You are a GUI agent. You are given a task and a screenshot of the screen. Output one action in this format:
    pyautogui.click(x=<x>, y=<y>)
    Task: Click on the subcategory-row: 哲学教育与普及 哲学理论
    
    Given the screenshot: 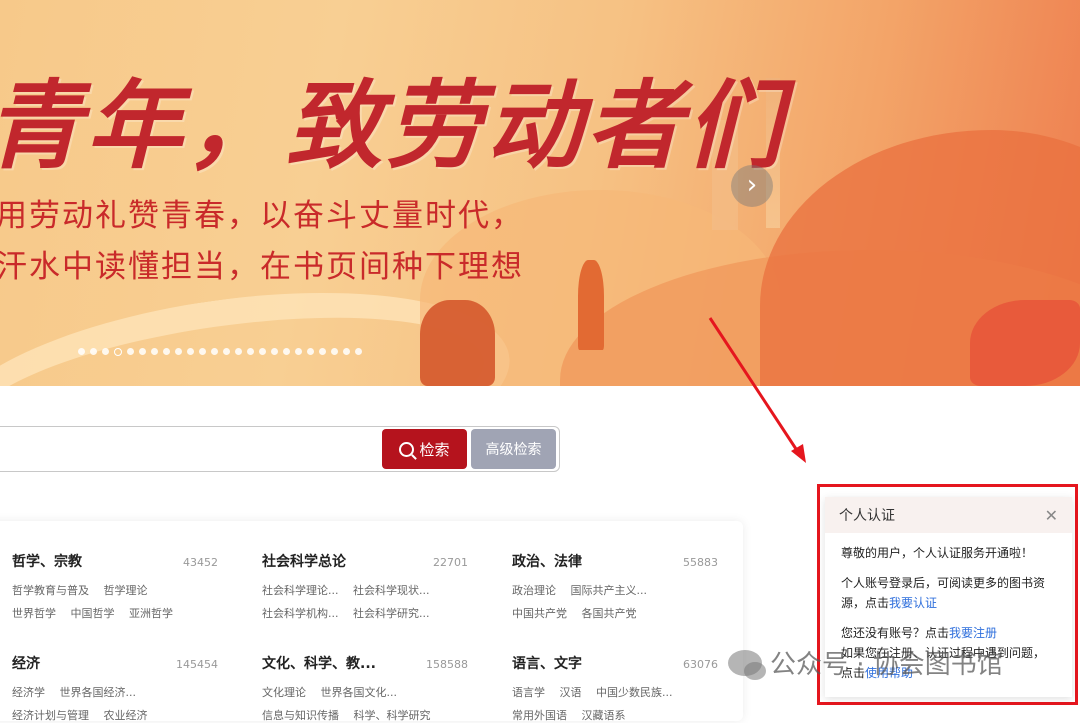 What is the action you would take?
    pyautogui.click(x=115, y=590)
    